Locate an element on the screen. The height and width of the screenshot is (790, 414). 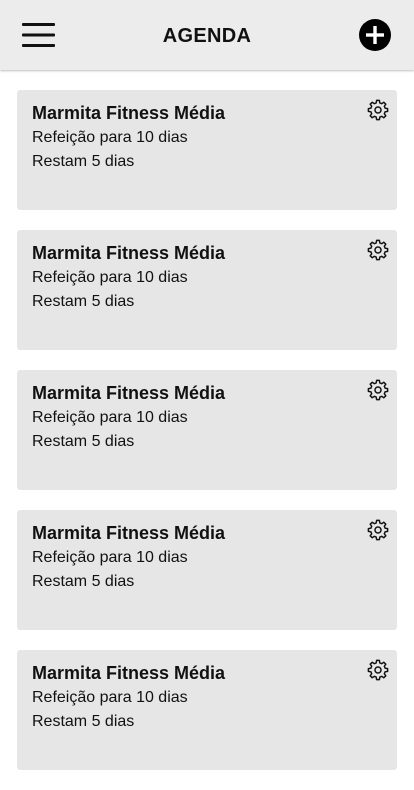
add-button is located at coordinates (375, 35).